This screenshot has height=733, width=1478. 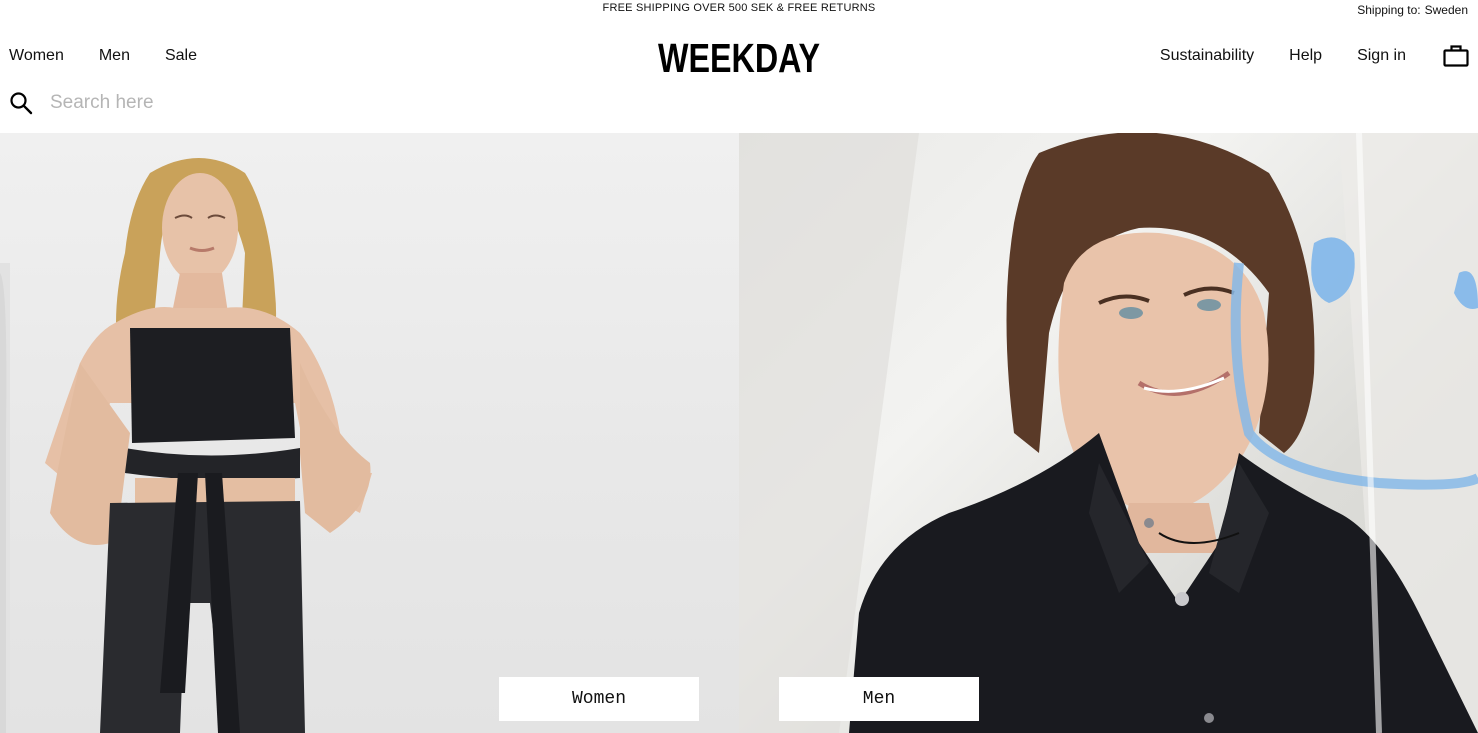 I want to click on utility-nav: Sustainability Help Sign in, so click(x=1283, y=56).